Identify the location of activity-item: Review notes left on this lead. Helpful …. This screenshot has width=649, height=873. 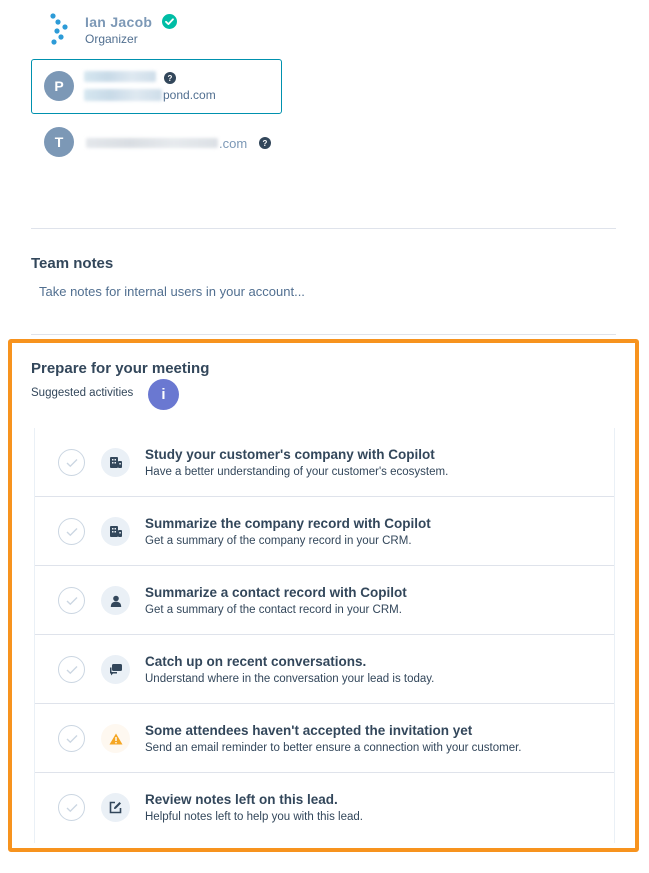
(324, 807).